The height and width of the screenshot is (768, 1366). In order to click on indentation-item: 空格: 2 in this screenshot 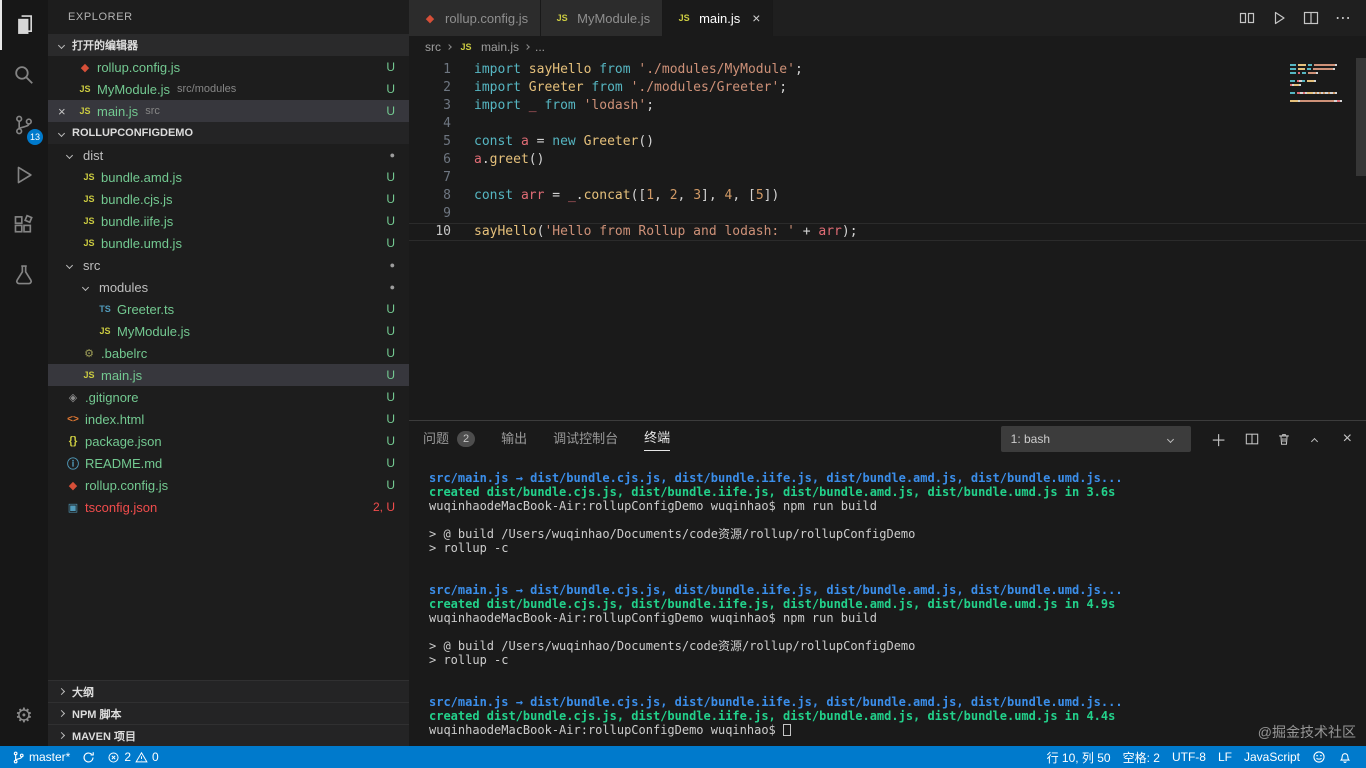, I will do `click(1141, 757)`.